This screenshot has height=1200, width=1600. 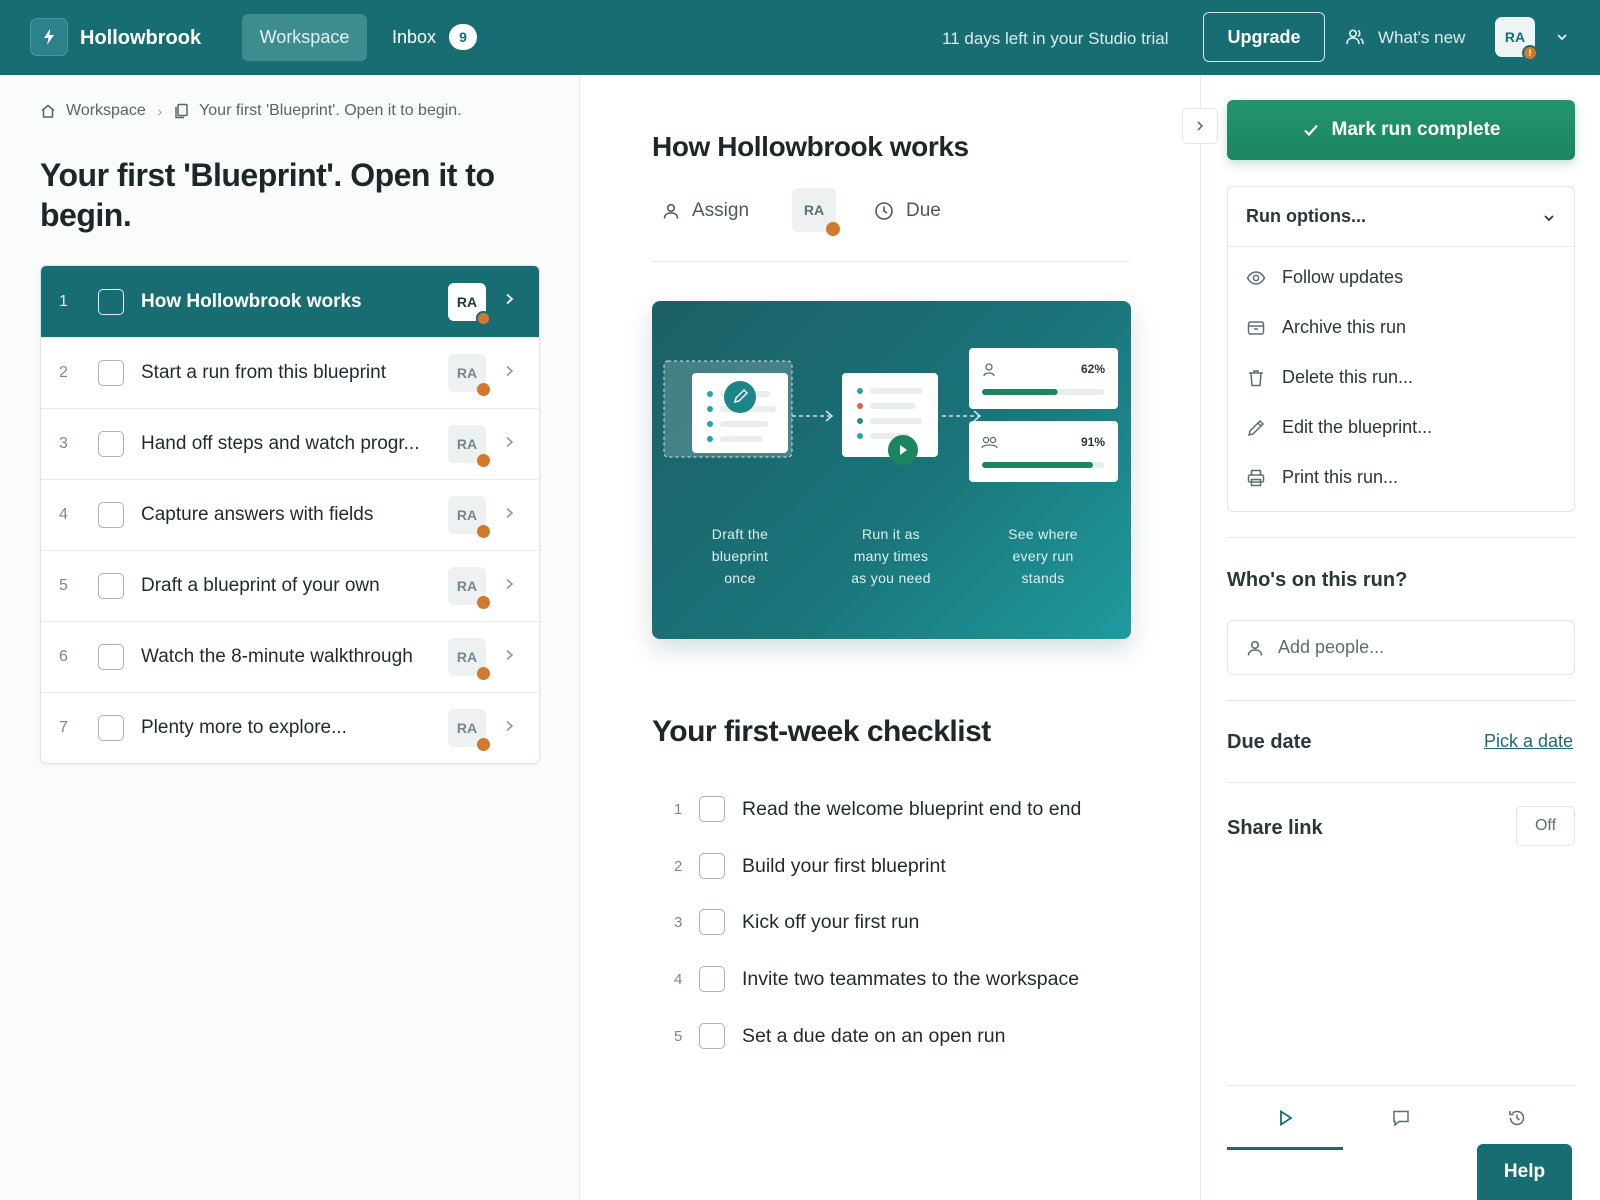 I want to click on checklist-item: 5 Set a due date on an open run, so click(x=892, y=1036).